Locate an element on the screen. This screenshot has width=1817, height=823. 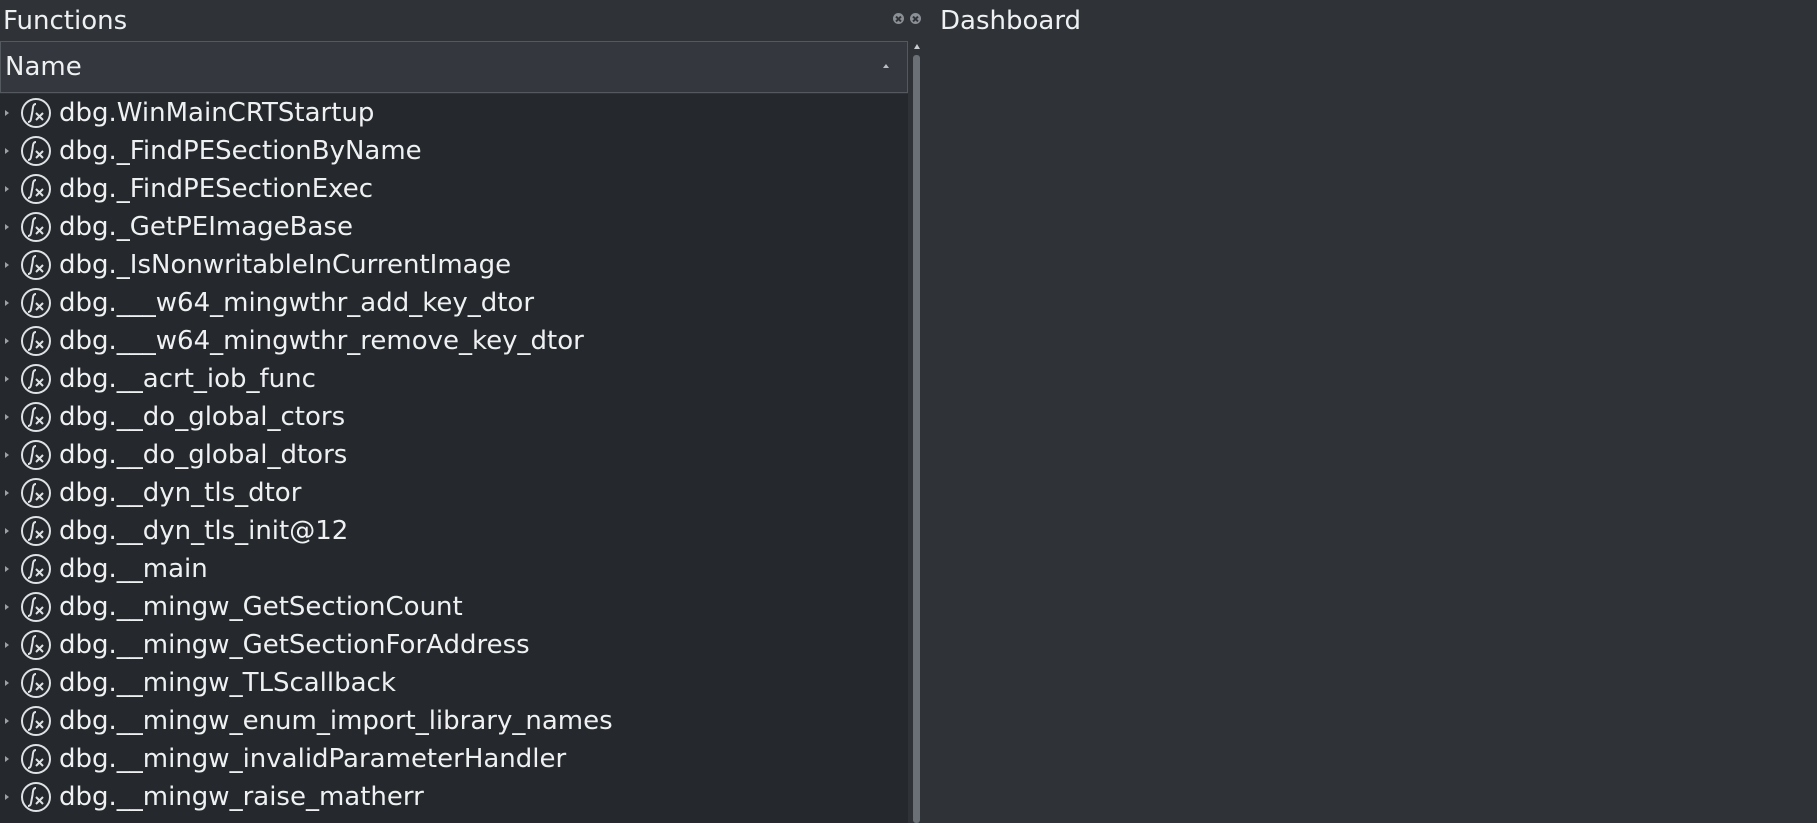
sort-ascending-icon is located at coordinates (886, 66).